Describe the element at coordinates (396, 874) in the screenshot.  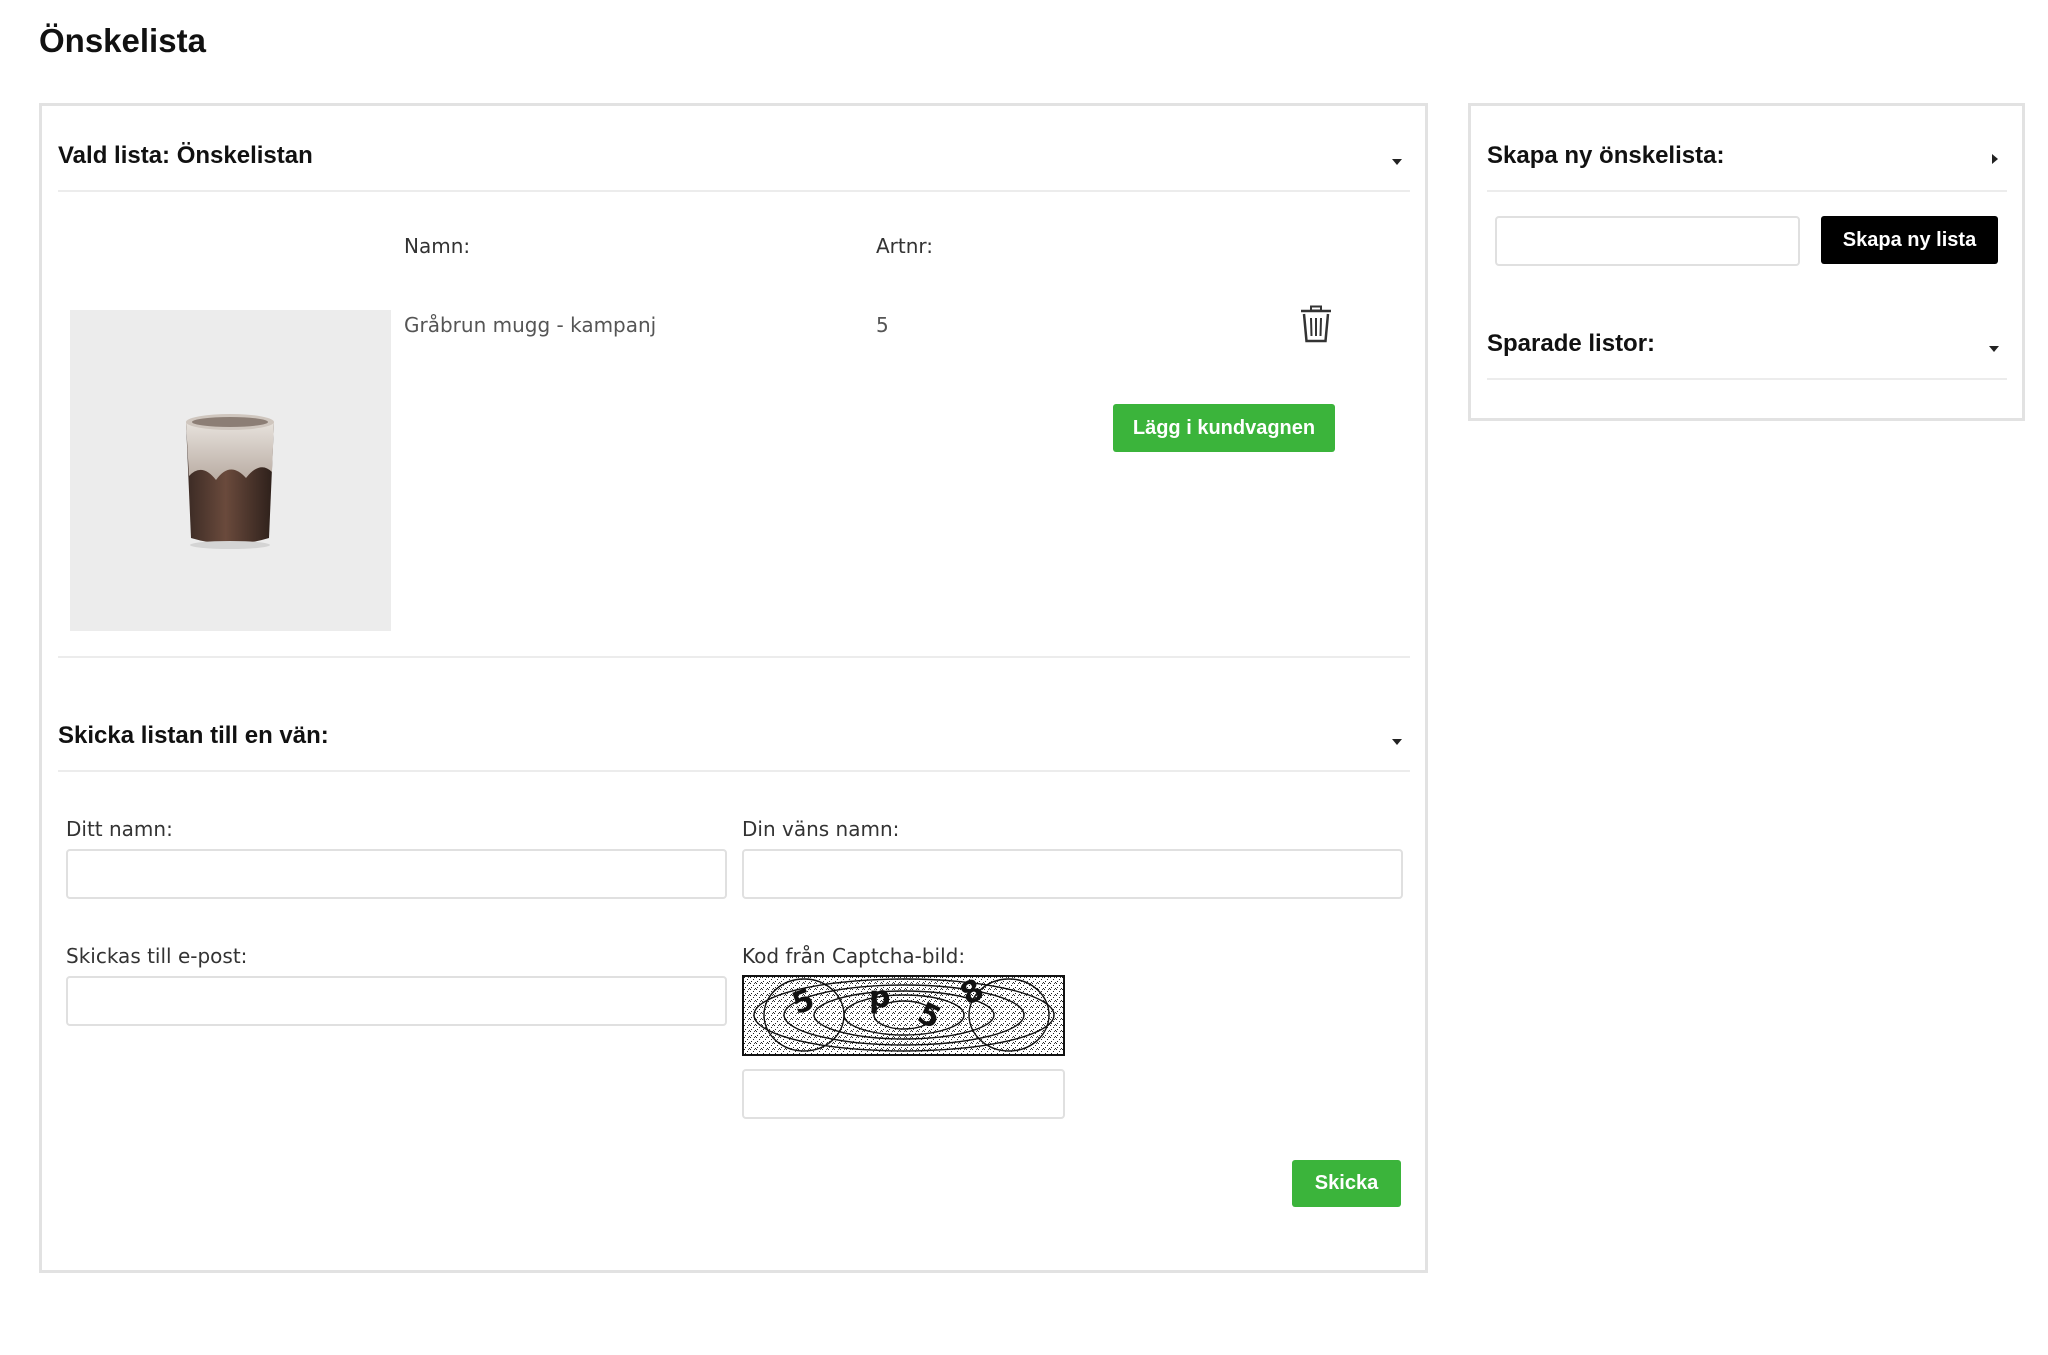
I see `your-name-input` at that location.